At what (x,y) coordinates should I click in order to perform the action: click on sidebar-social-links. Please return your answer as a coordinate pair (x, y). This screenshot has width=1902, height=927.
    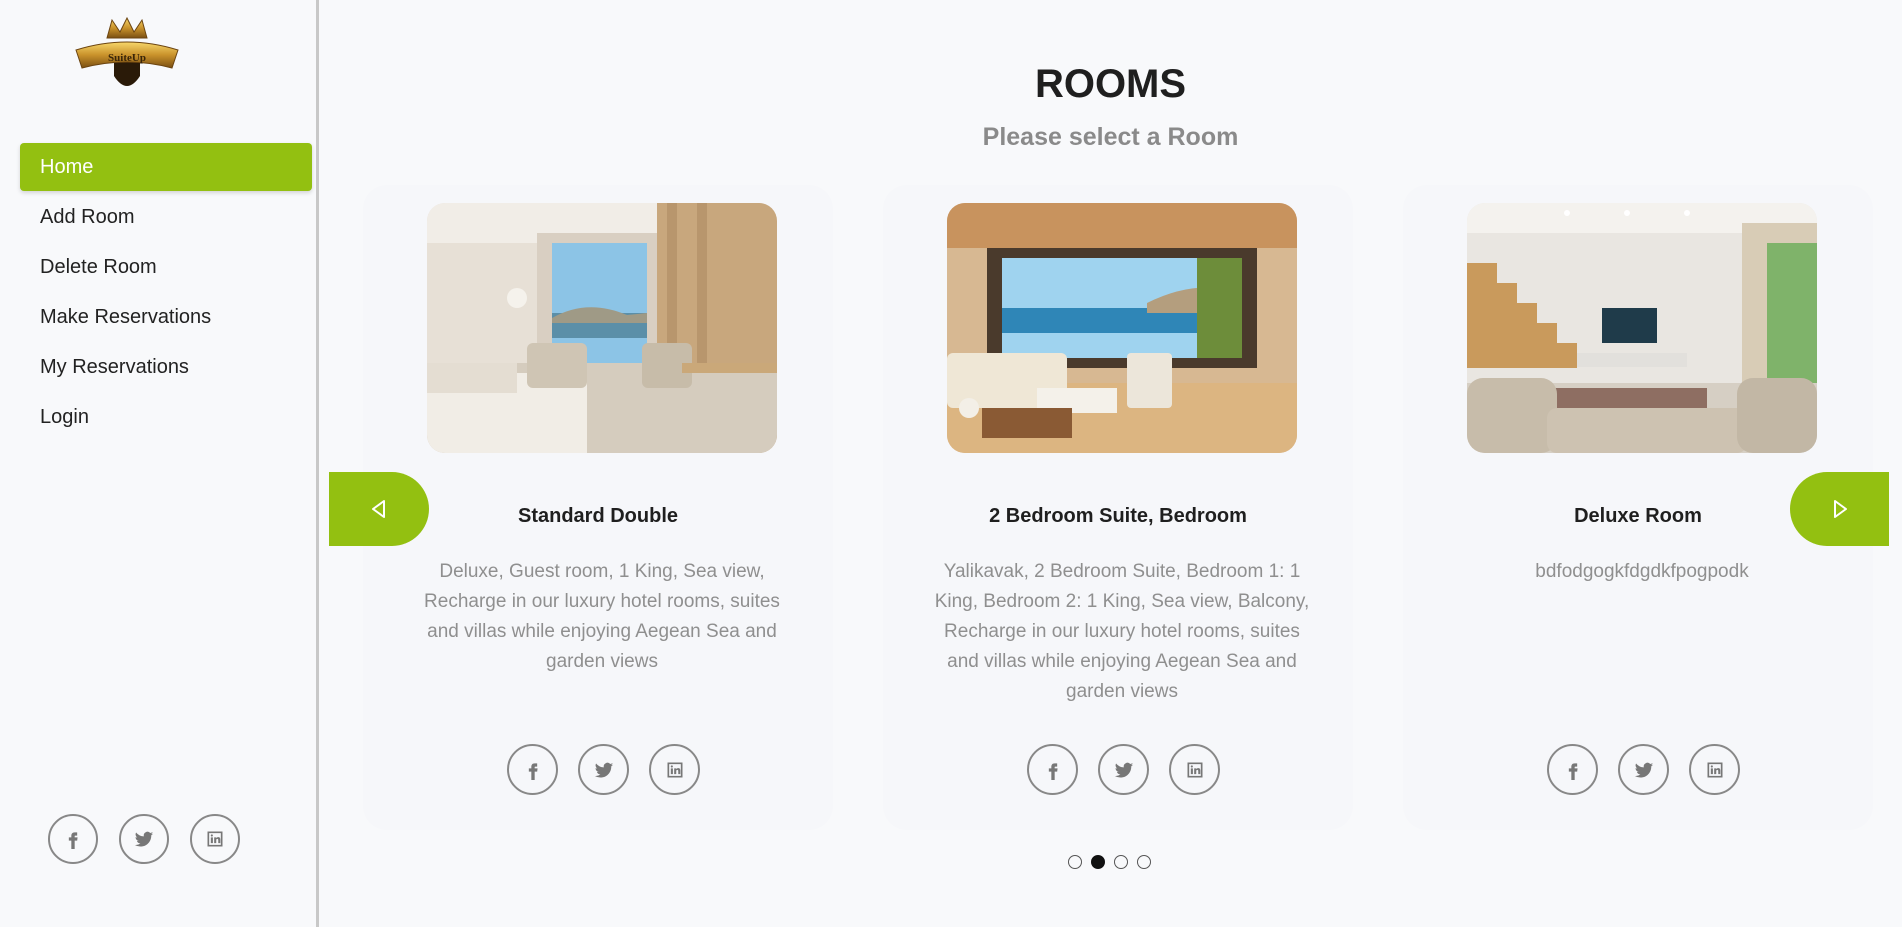
    Looking at the image, I should click on (144, 839).